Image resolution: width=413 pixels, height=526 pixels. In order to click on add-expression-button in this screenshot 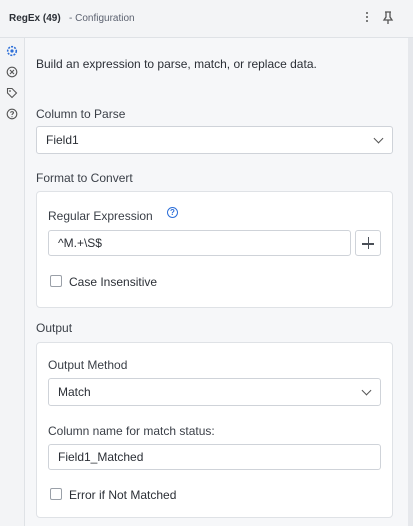, I will do `click(368, 243)`.